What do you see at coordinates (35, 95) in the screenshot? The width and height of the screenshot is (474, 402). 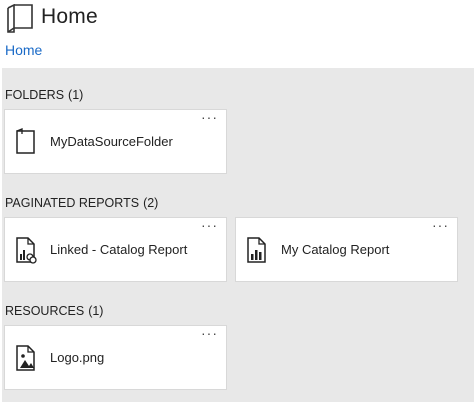 I see `section-folders-label: FOLDERS` at bounding box center [35, 95].